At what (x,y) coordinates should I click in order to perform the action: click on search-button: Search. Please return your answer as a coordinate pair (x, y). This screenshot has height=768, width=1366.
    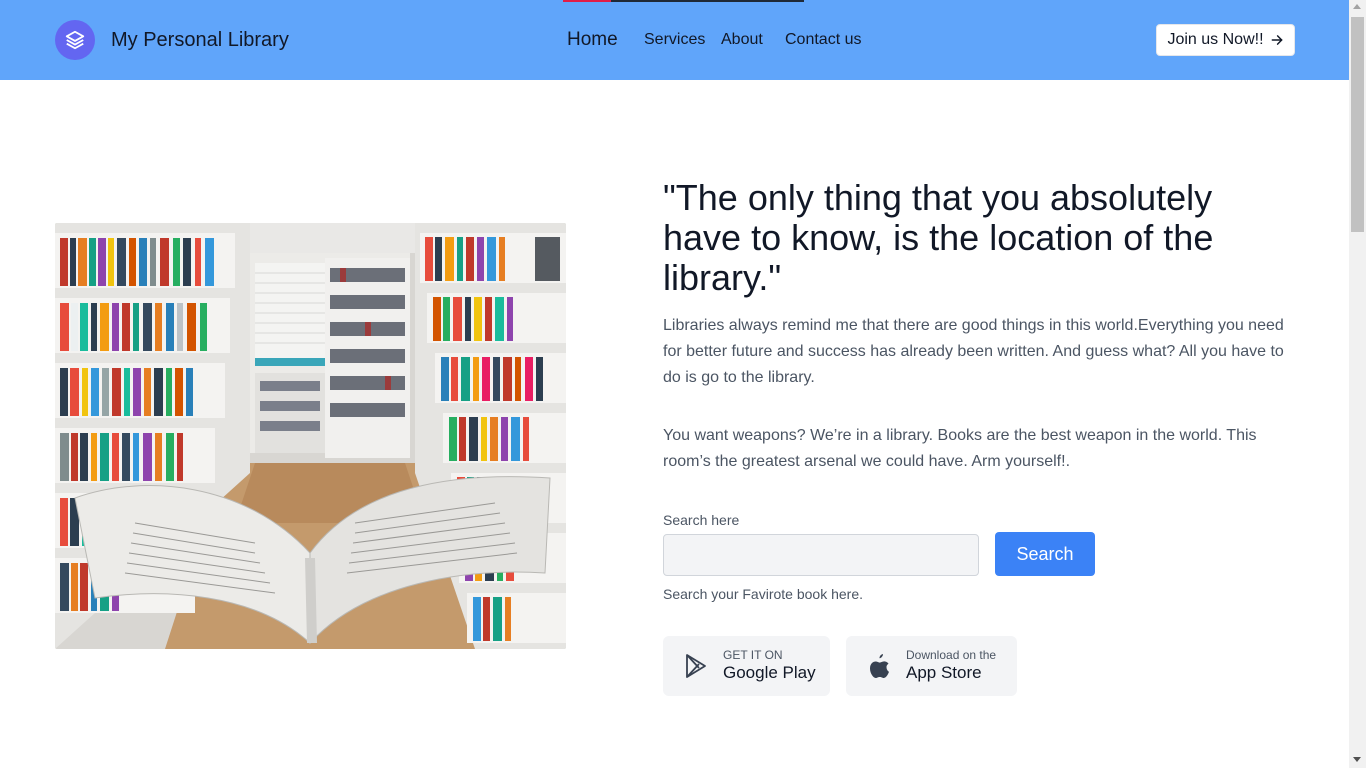
    Looking at the image, I should click on (1045, 554).